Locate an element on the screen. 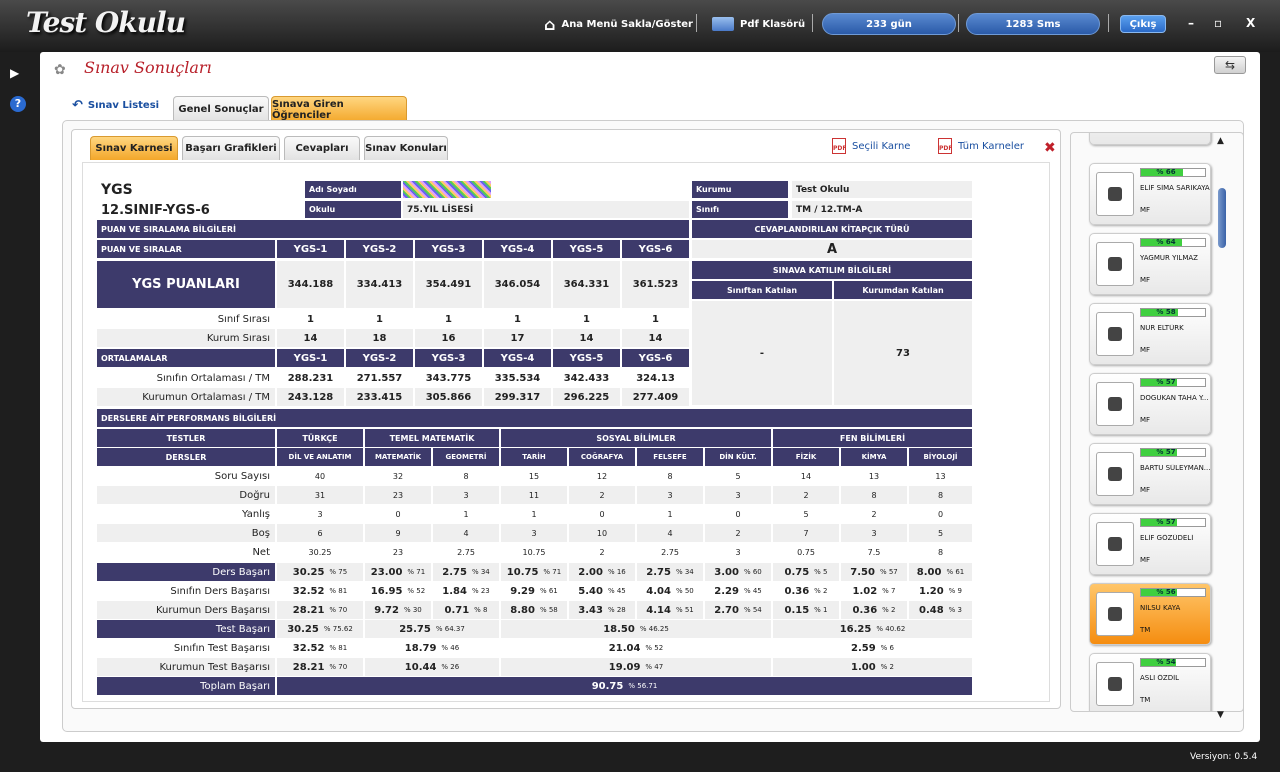 This screenshot has height=772, width=1280. lesson-success: 3.00 % 60 is located at coordinates (738, 572).